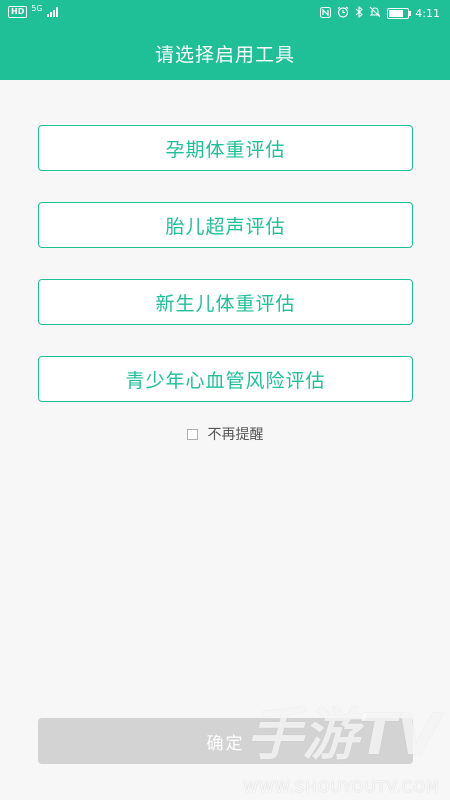 The width and height of the screenshot is (450, 800). What do you see at coordinates (52, 12) in the screenshot?
I see `signal-strength-icon` at bounding box center [52, 12].